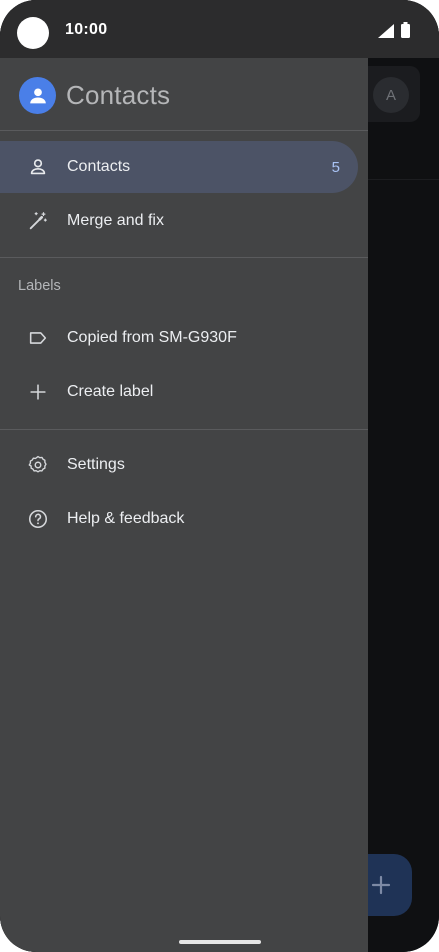 The image size is (439, 952). I want to click on person-icon, so click(38, 167).